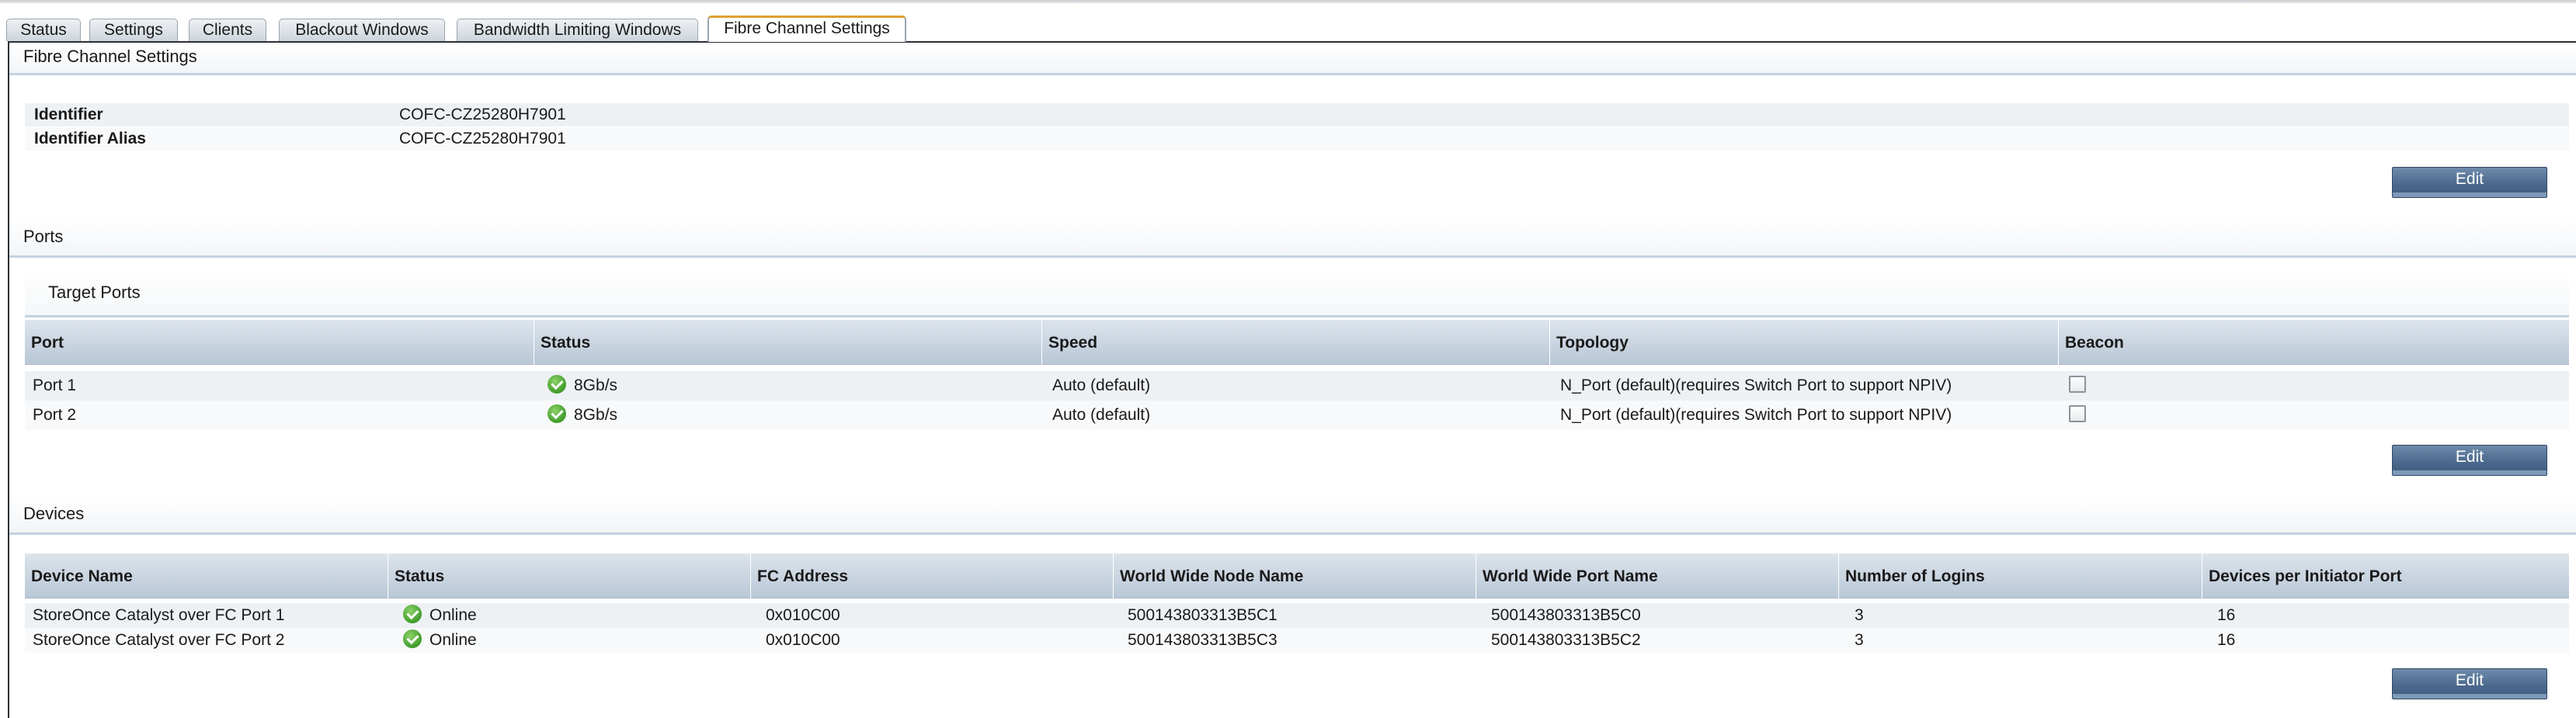 This screenshot has height=718, width=2576. Describe the element at coordinates (1292, 59) in the screenshot. I see `section-title-fibre-channel: Fibre Channel Settings` at that location.